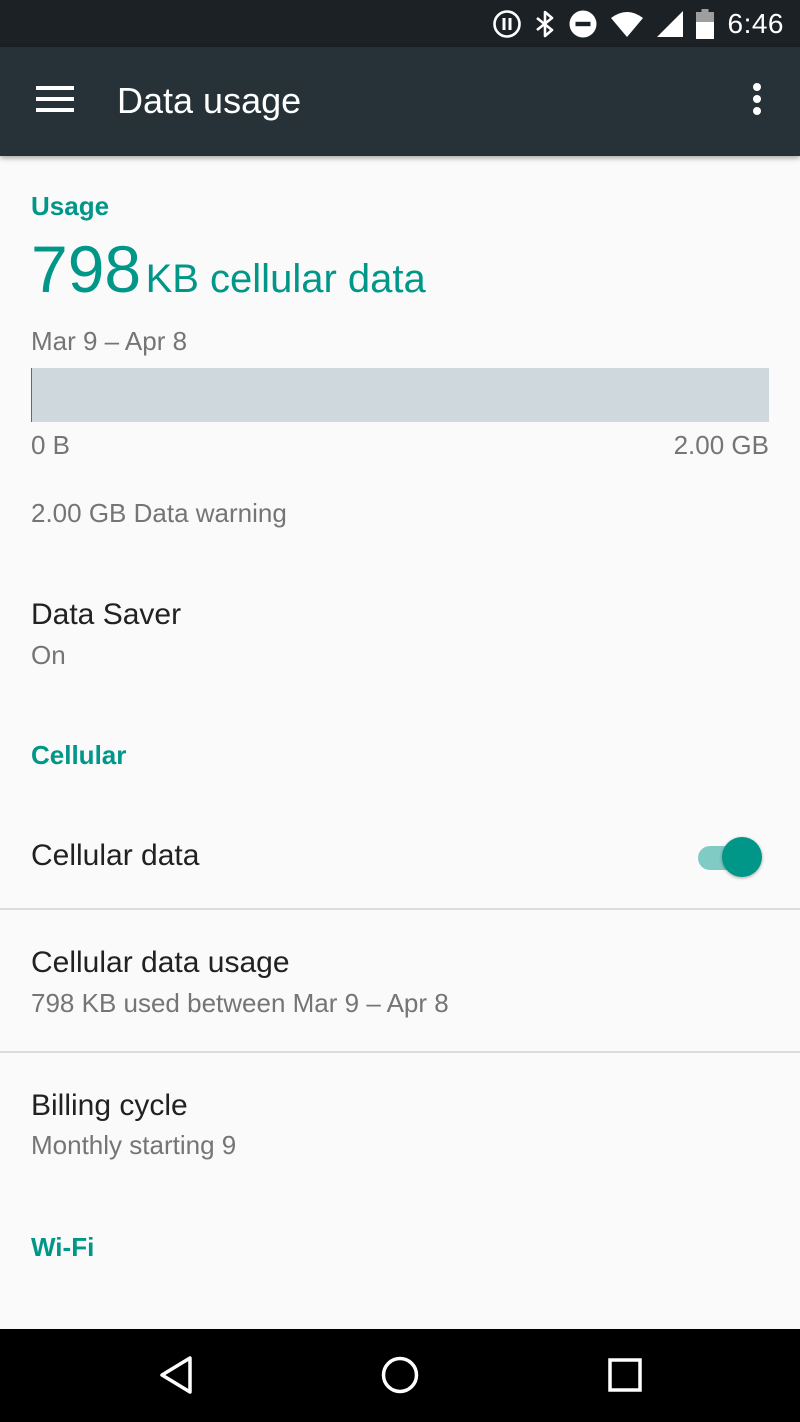 The image size is (800, 1422). What do you see at coordinates (400, 101) in the screenshot?
I see `app-bar: Data usage` at bounding box center [400, 101].